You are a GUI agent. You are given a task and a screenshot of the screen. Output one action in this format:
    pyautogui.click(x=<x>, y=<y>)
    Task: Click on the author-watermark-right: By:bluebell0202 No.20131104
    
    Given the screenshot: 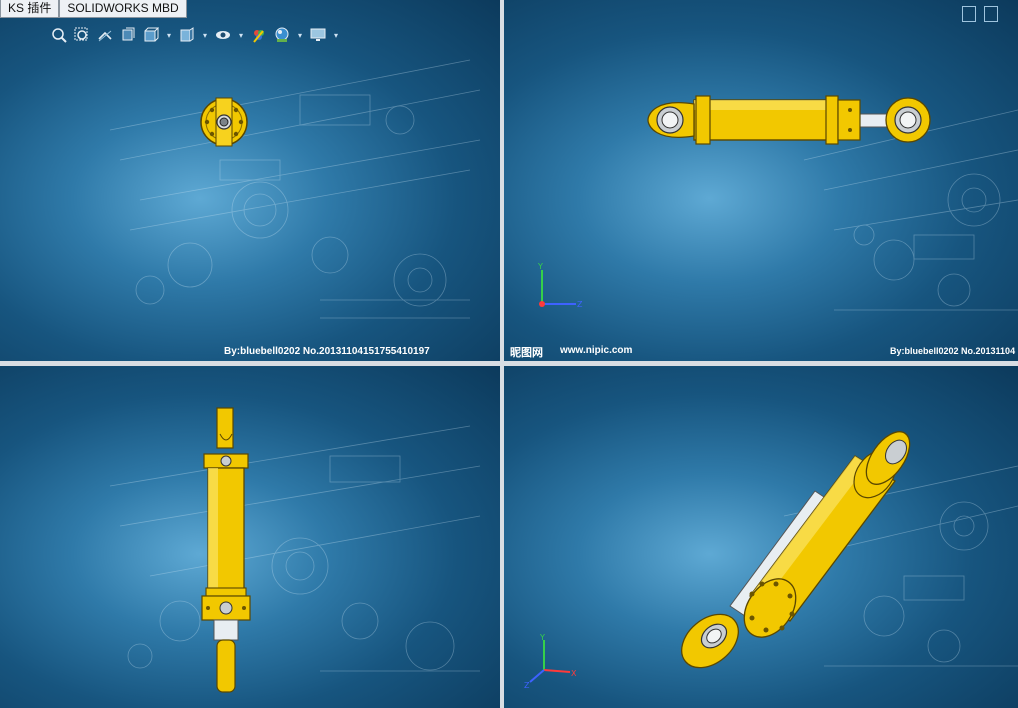 What is the action you would take?
    pyautogui.click(x=953, y=351)
    